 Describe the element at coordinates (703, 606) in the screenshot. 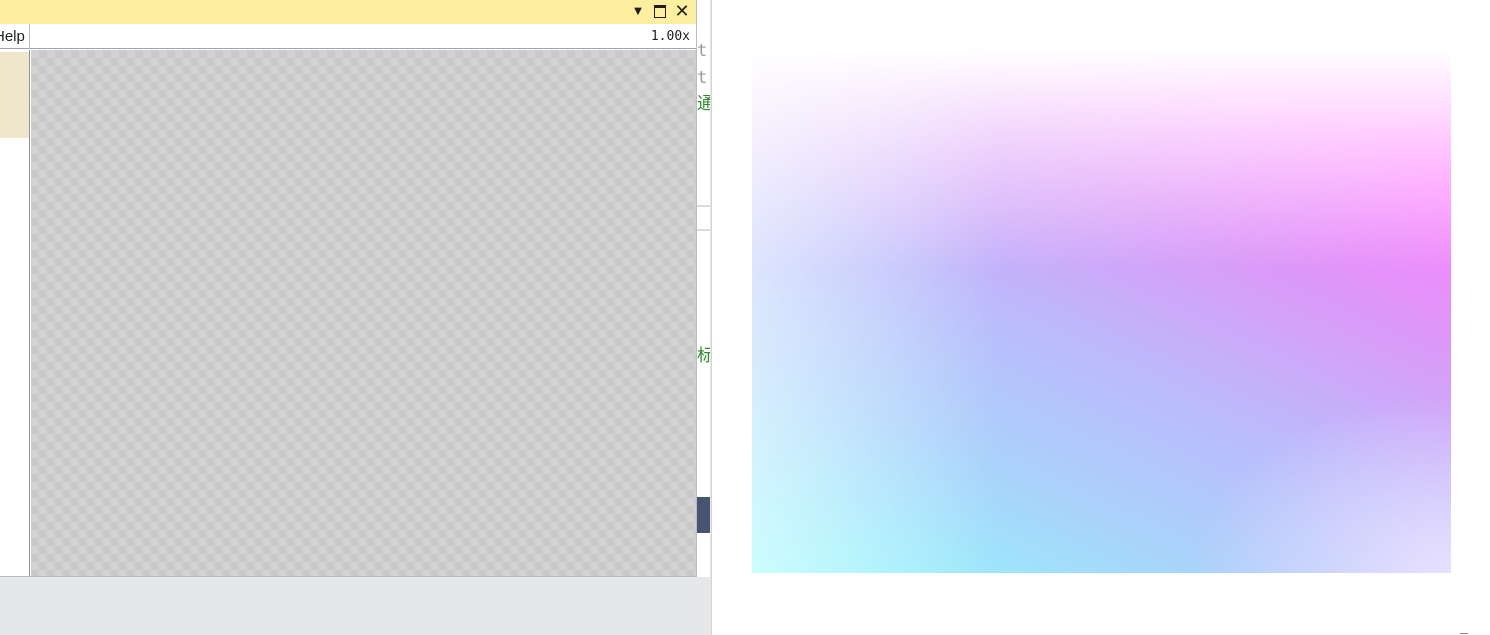

I see `editor-footer` at that location.